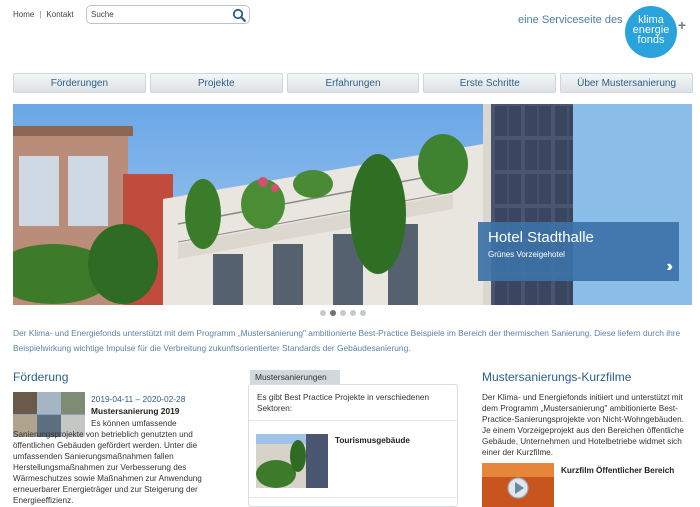 This screenshot has width=700, height=507. Describe the element at coordinates (23, 14) in the screenshot. I see `home-link: Home` at that location.